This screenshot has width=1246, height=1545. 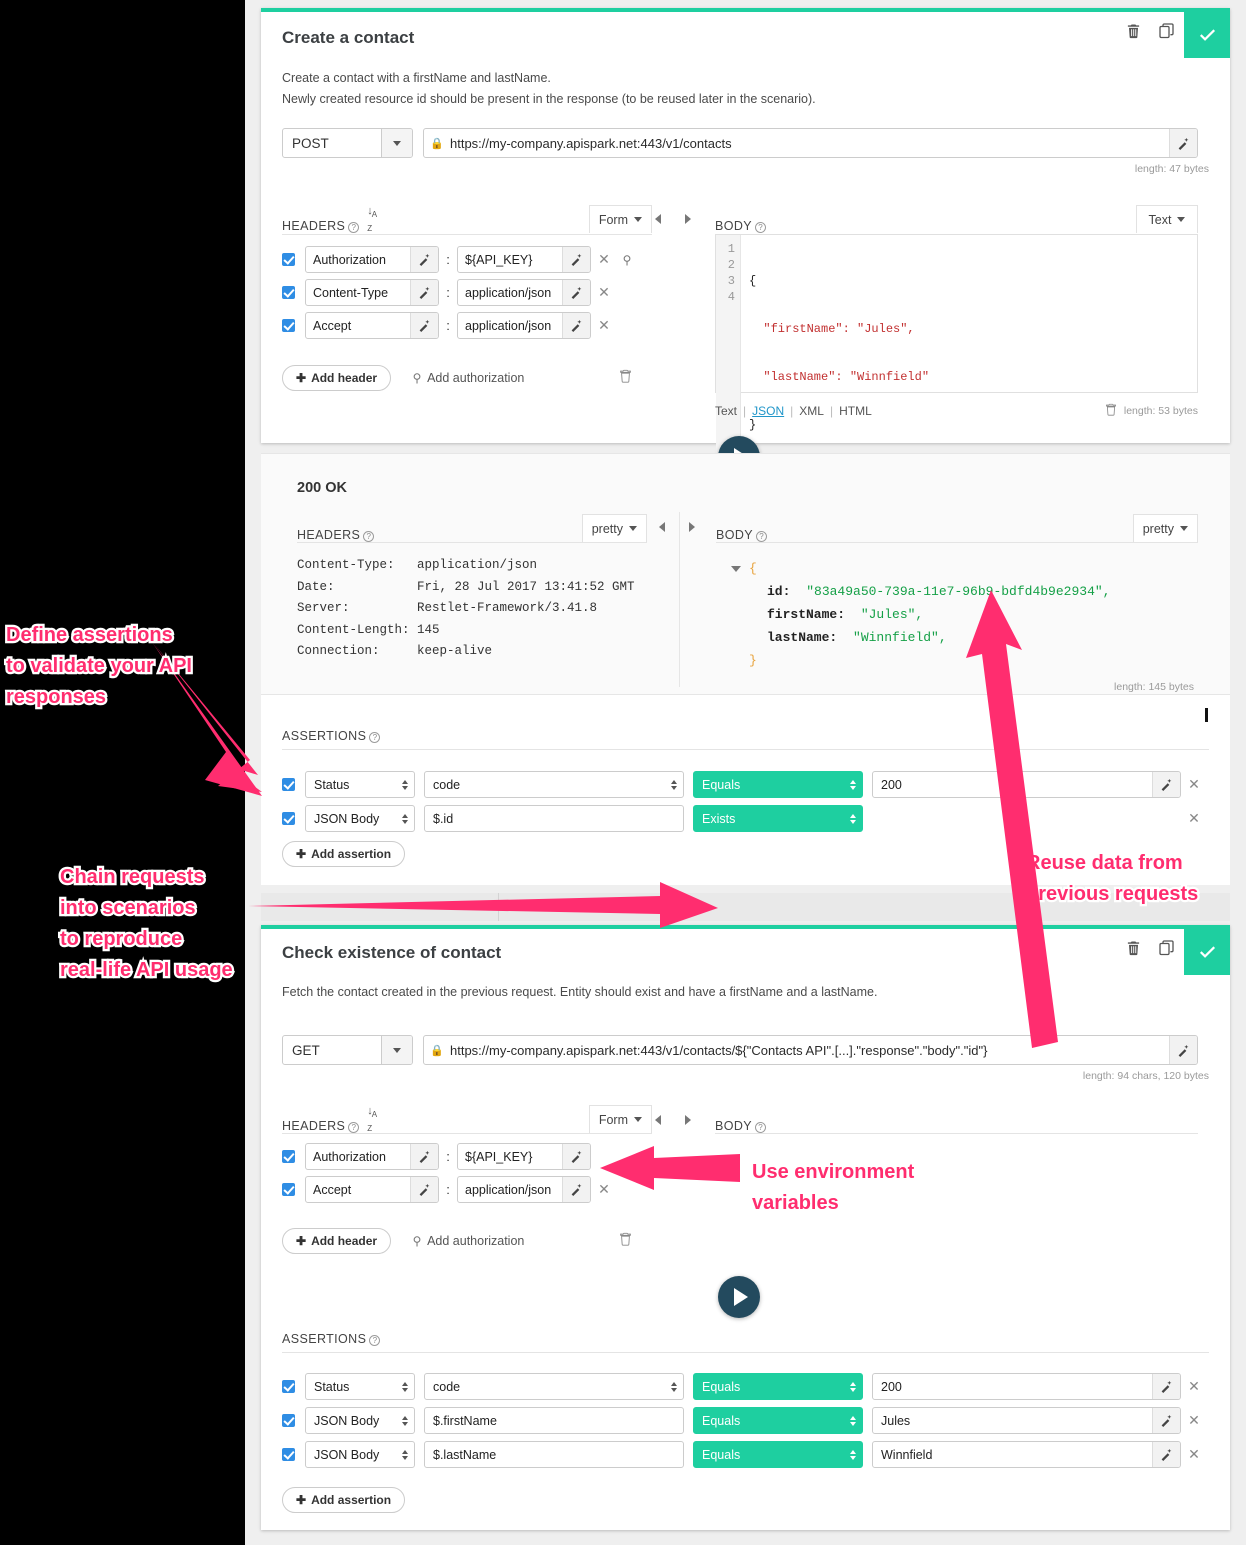 I want to click on confirm-button, so click(x=1207, y=35).